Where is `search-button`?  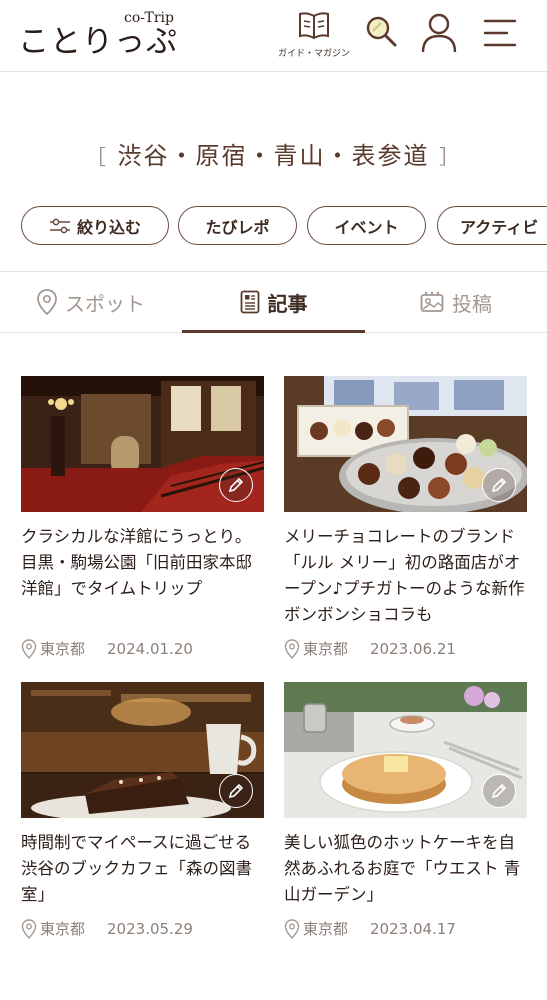 search-button is located at coordinates (381, 33).